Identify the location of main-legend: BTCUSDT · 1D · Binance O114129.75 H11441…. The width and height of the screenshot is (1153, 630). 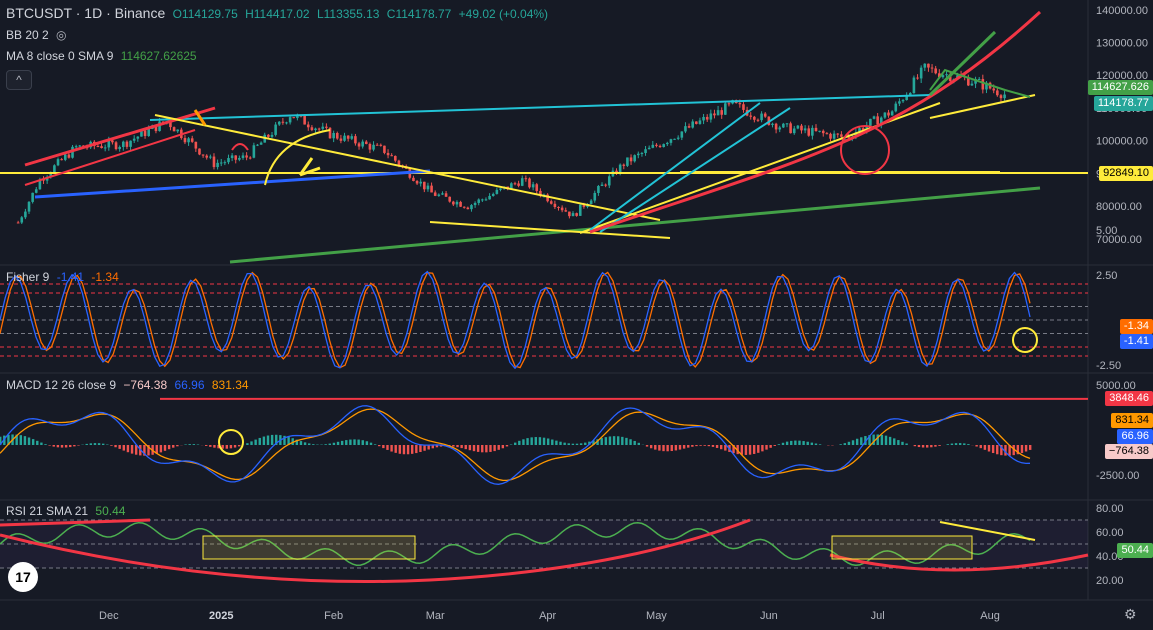
(279, 13).